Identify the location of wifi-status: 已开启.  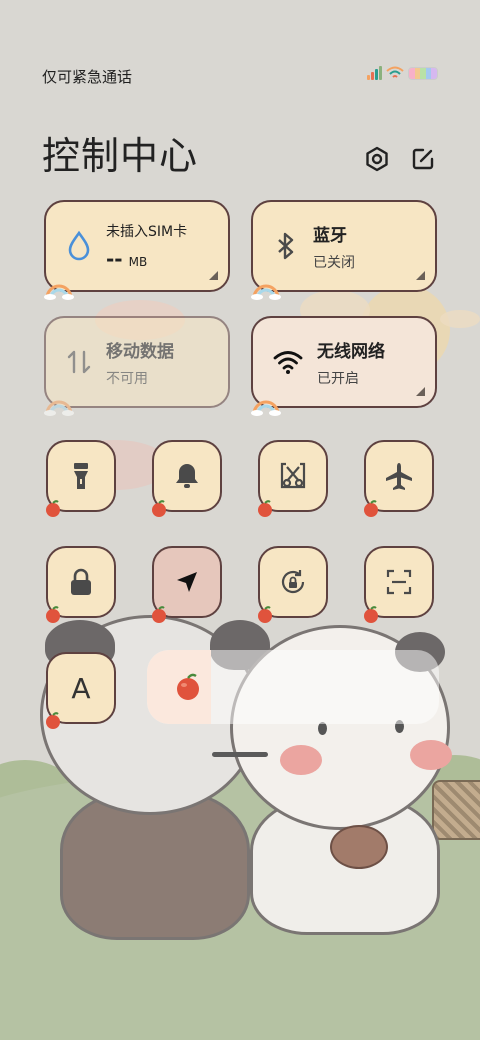
(338, 378).